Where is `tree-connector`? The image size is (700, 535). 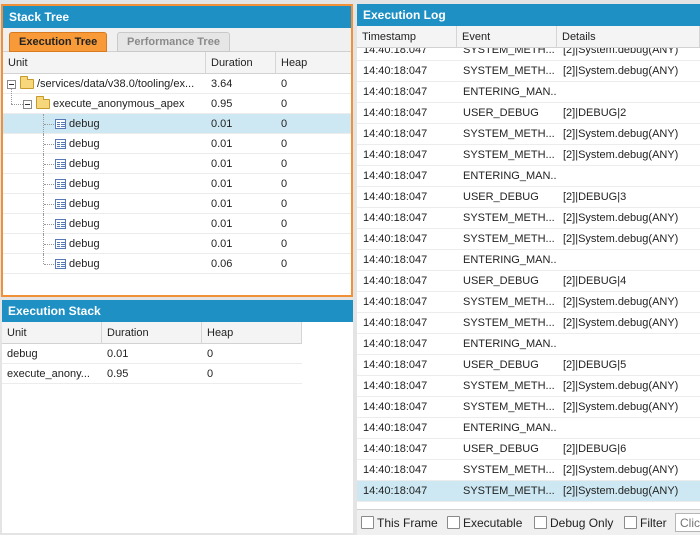 tree-connector is located at coordinates (11, 96).